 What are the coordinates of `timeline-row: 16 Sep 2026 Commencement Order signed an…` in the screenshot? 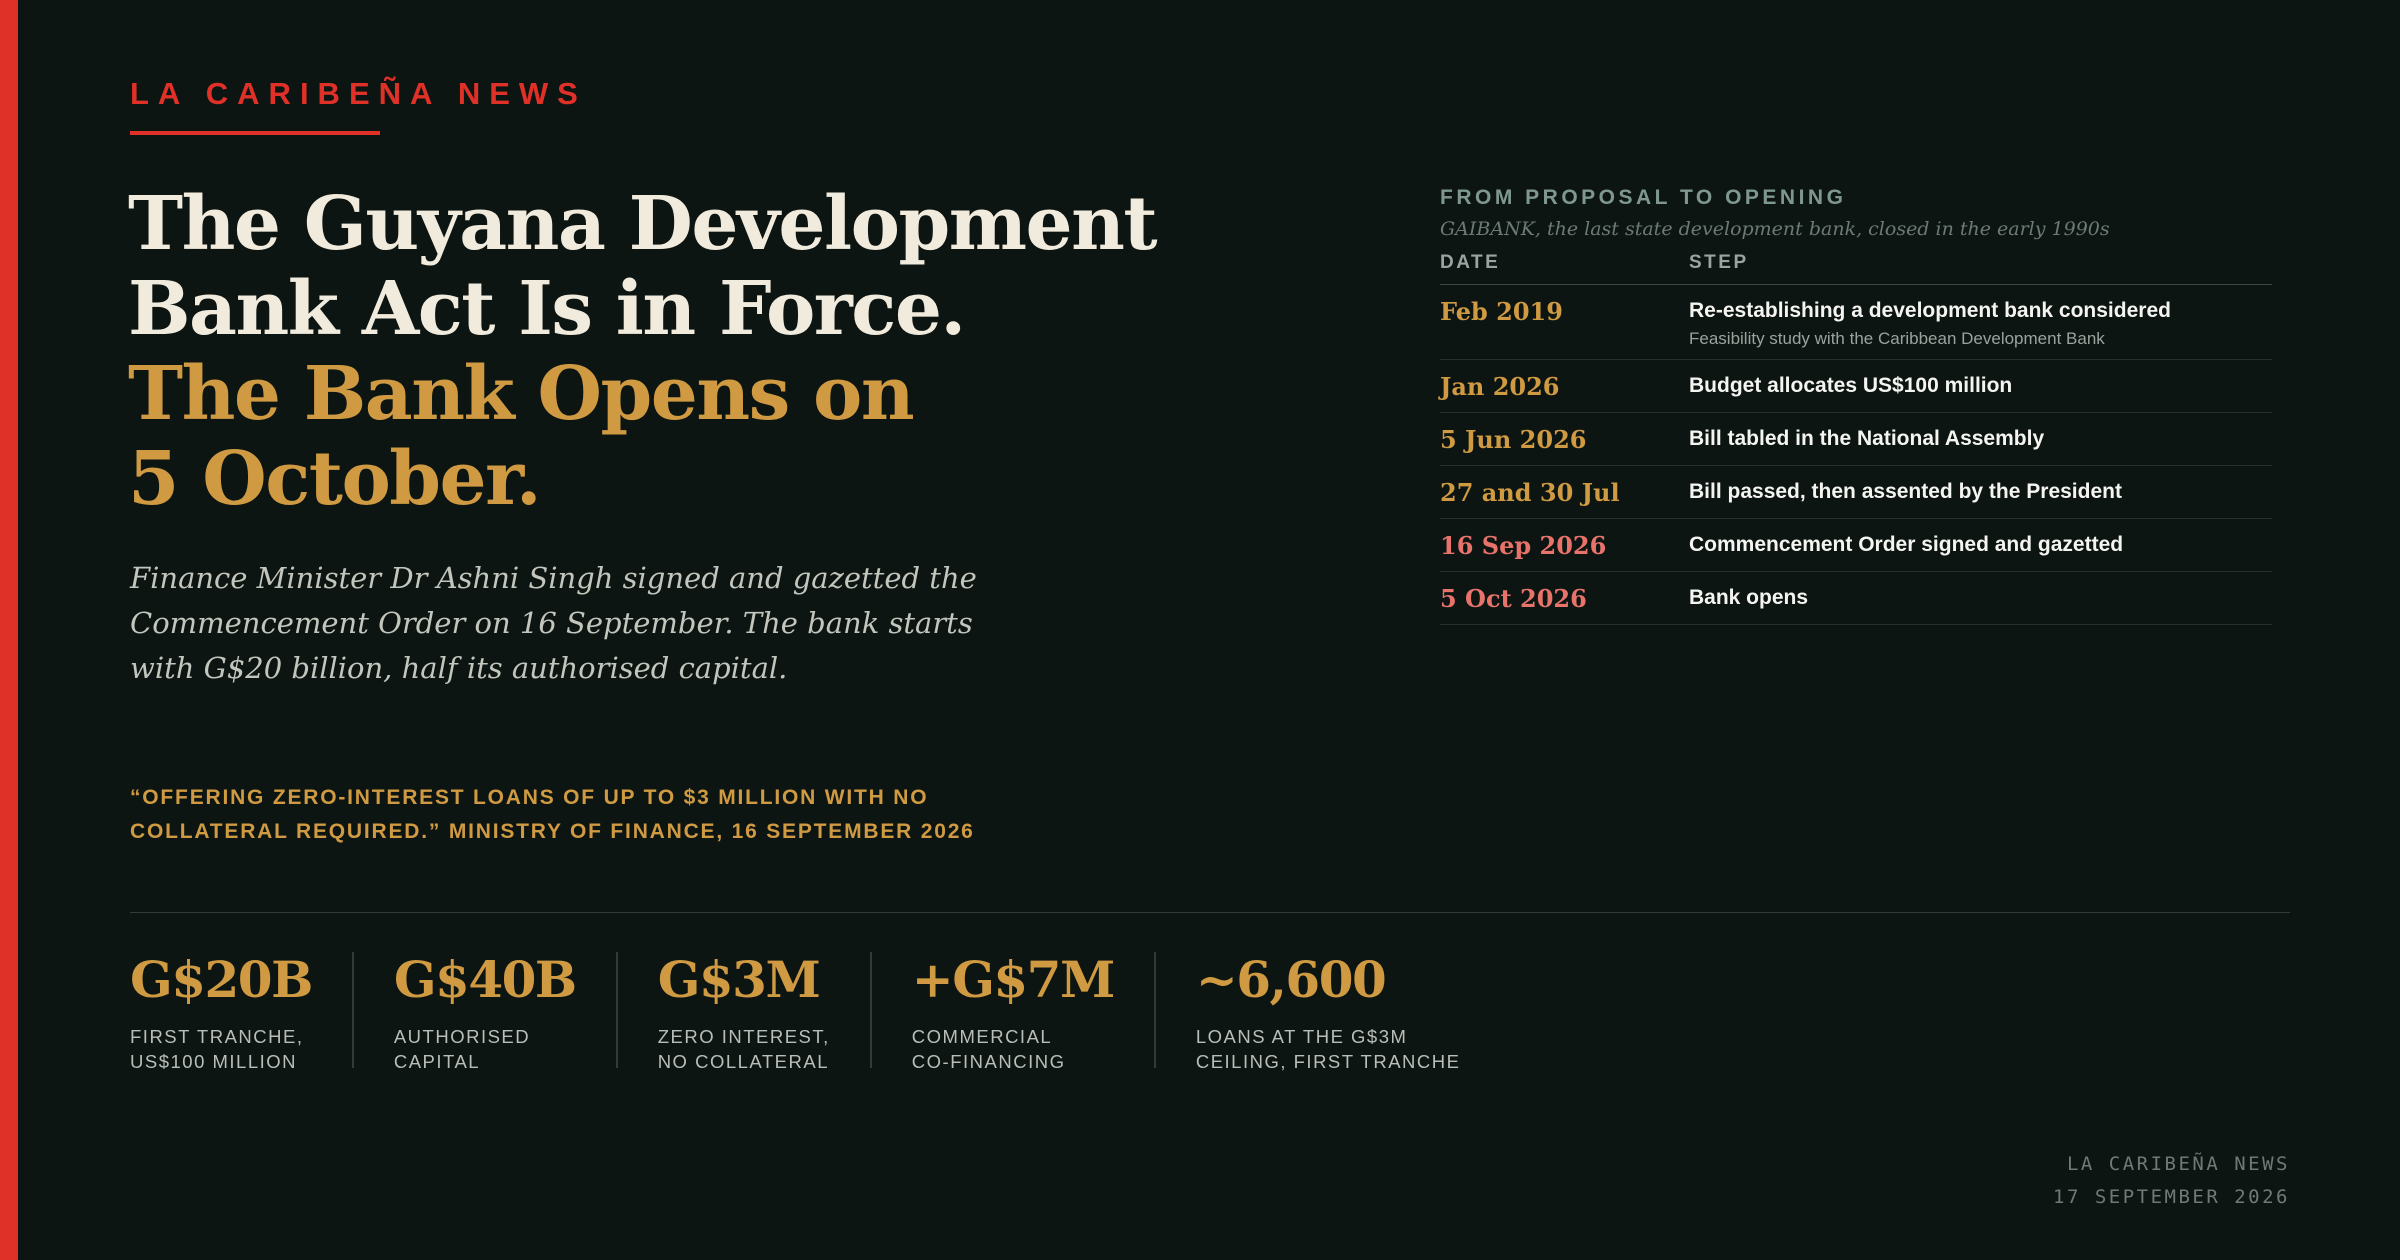 It's located at (1856, 545).